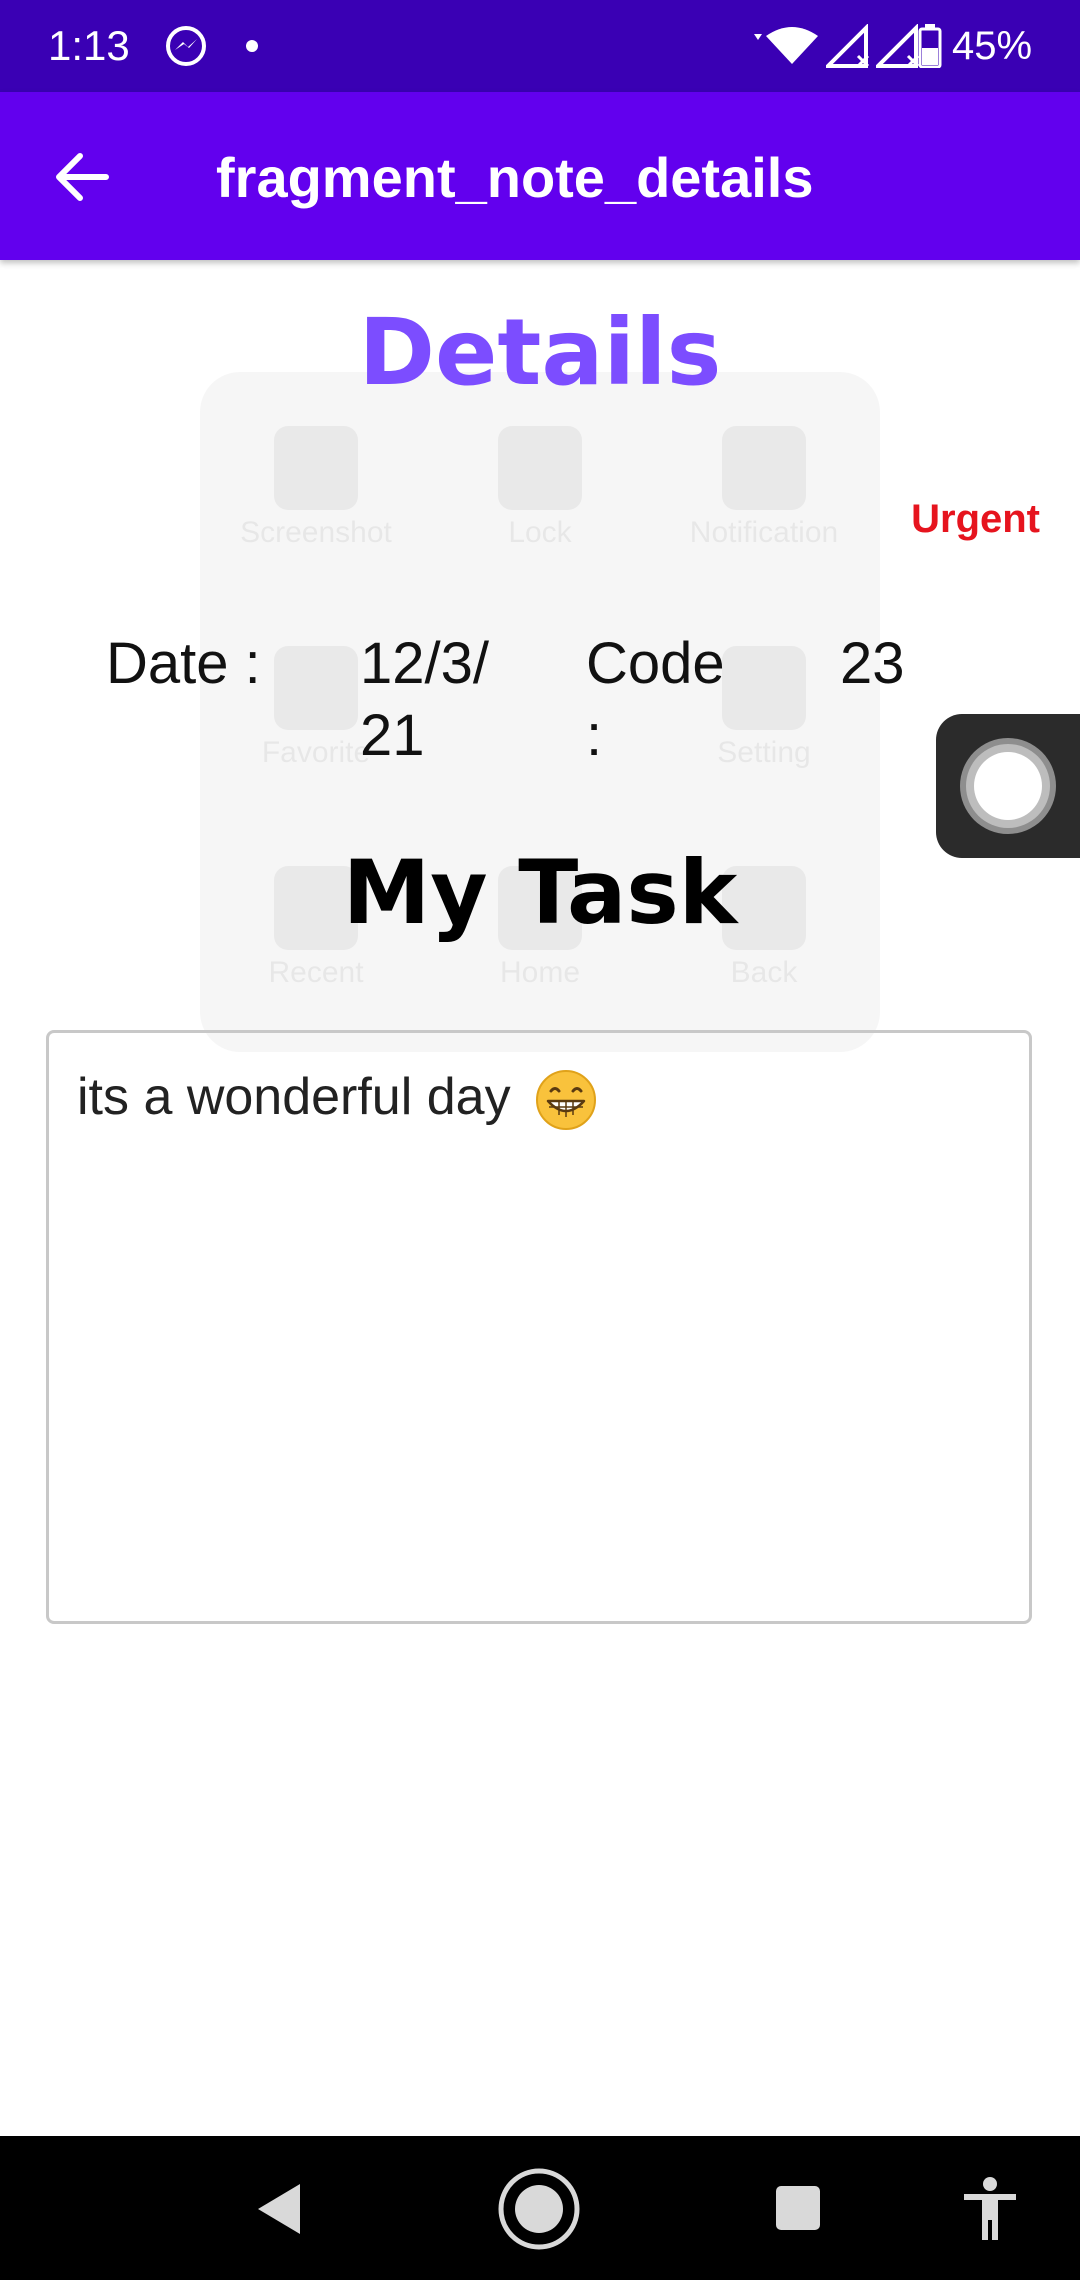 The height and width of the screenshot is (2280, 1080). Describe the element at coordinates (252, 46) in the screenshot. I see `notification-dot` at that location.